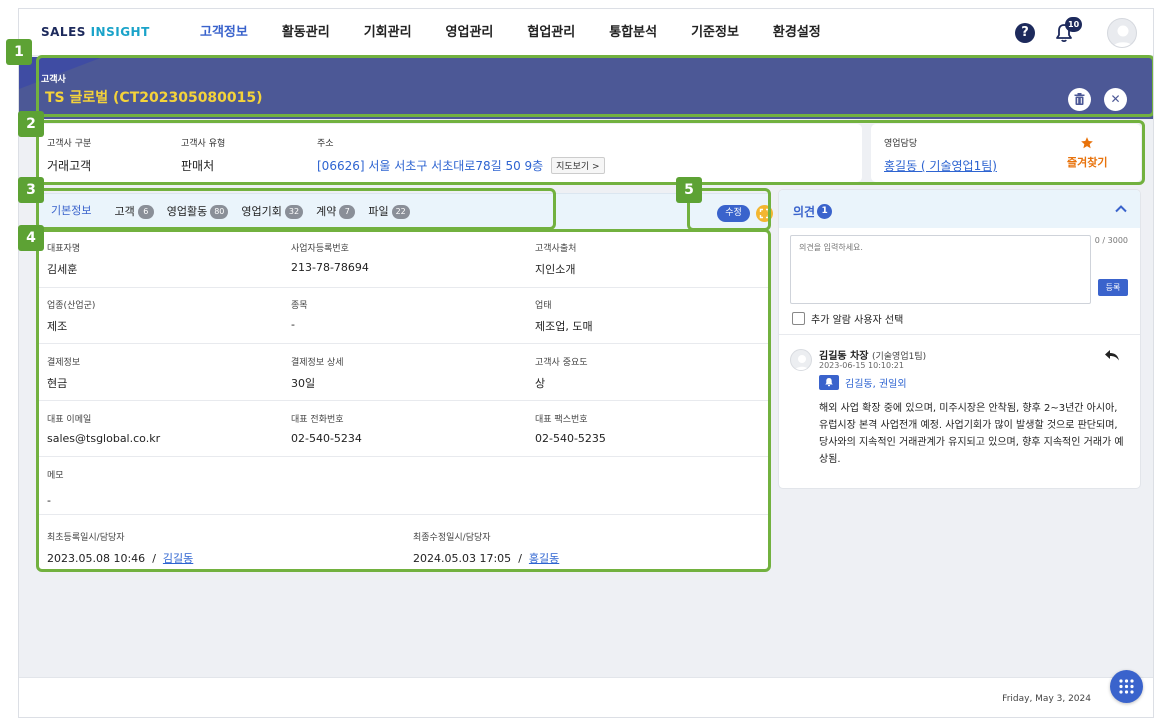  I want to click on header-label: 고객사, so click(53, 80).